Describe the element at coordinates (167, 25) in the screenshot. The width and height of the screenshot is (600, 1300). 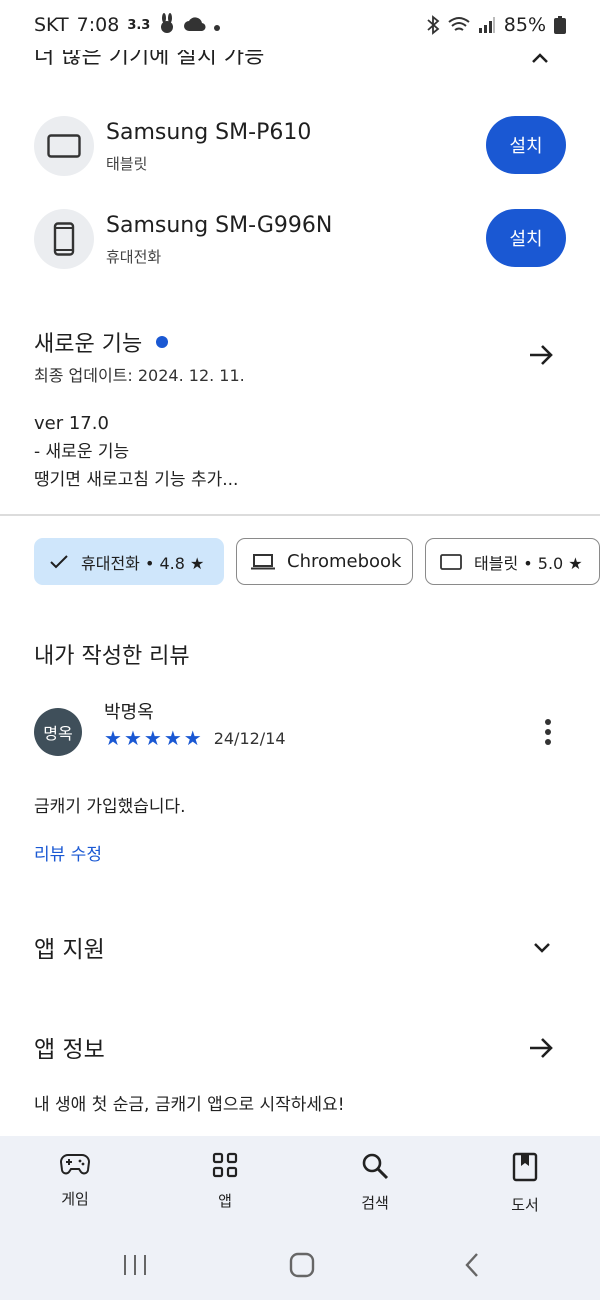
I see `rabbit-icon` at that location.